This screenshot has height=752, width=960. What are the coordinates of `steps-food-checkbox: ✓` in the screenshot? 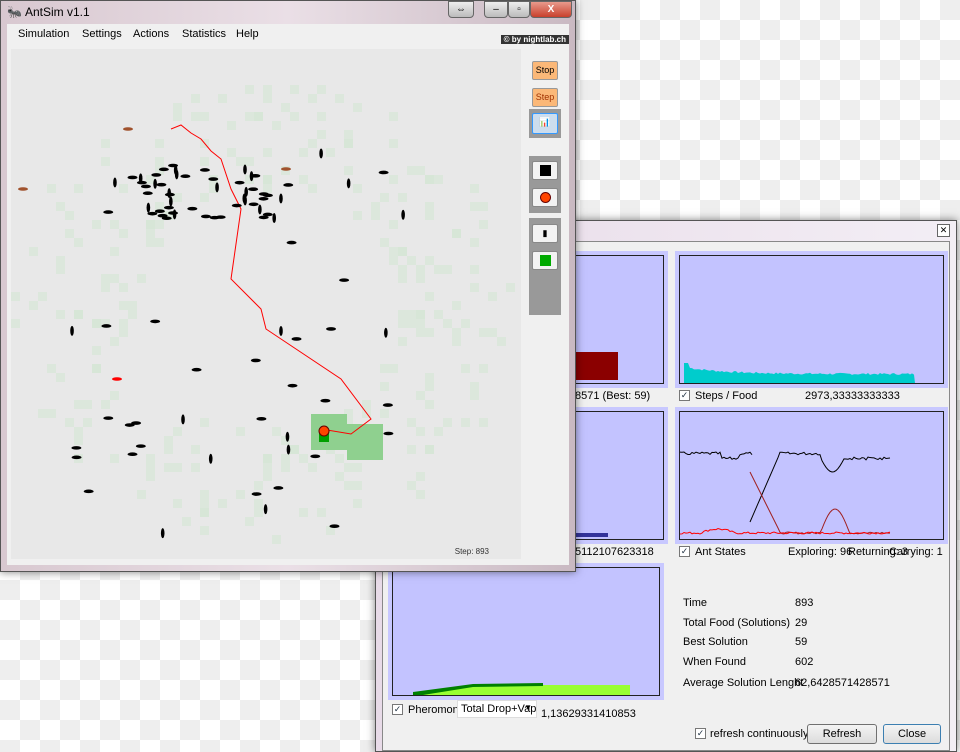 It's located at (684, 395).